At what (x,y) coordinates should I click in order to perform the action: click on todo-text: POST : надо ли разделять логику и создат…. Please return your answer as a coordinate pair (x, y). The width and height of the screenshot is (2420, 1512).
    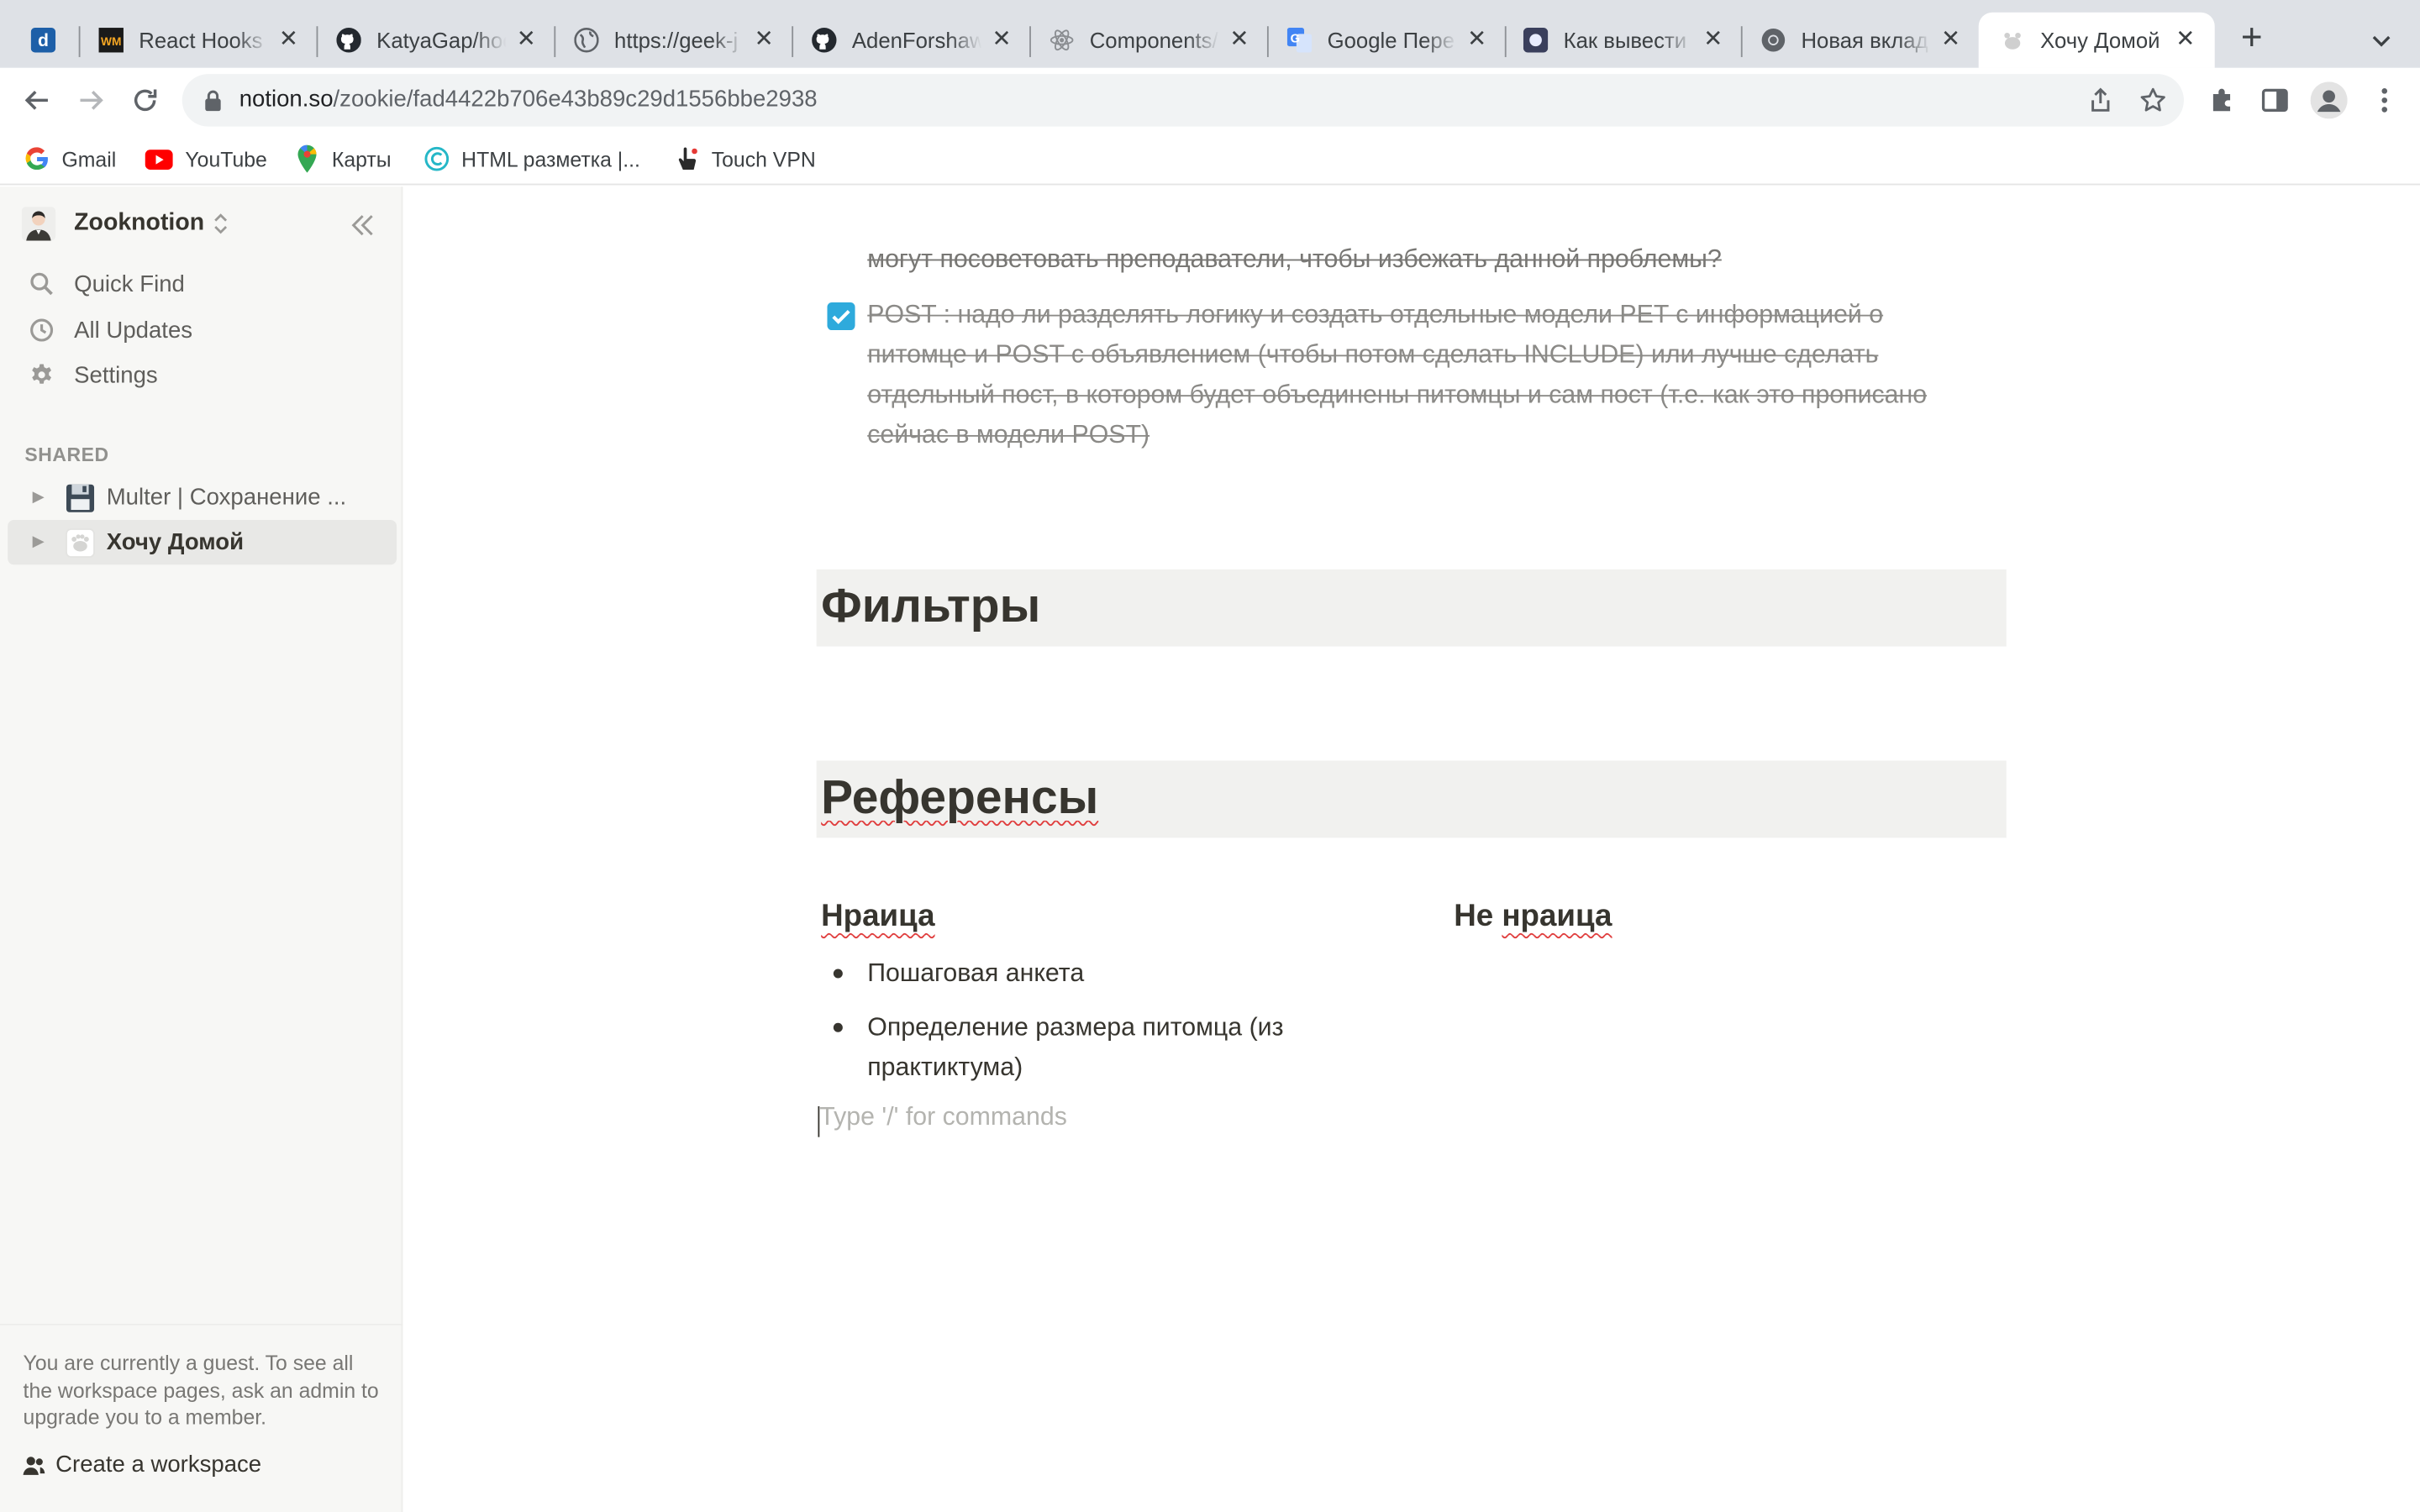
    Looking at the image, I should click on (1422, 375).